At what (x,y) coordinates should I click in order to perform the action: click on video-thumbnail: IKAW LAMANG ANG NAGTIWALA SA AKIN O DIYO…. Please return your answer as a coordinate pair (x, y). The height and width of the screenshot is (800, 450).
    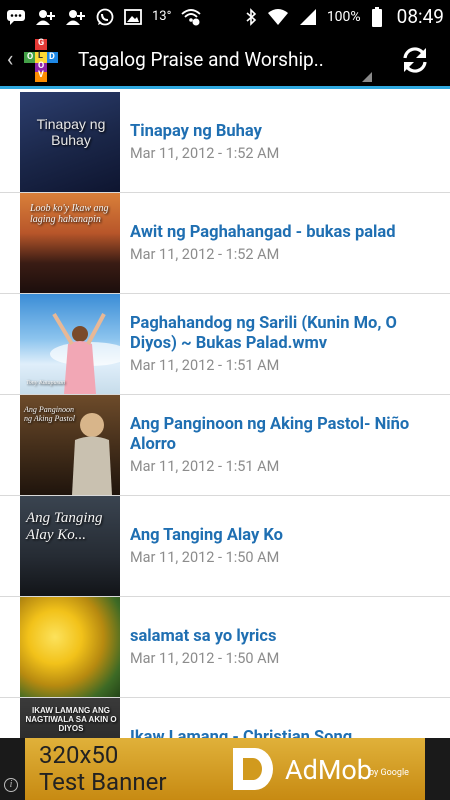
    Looking at the image, I should click on (70, 718).